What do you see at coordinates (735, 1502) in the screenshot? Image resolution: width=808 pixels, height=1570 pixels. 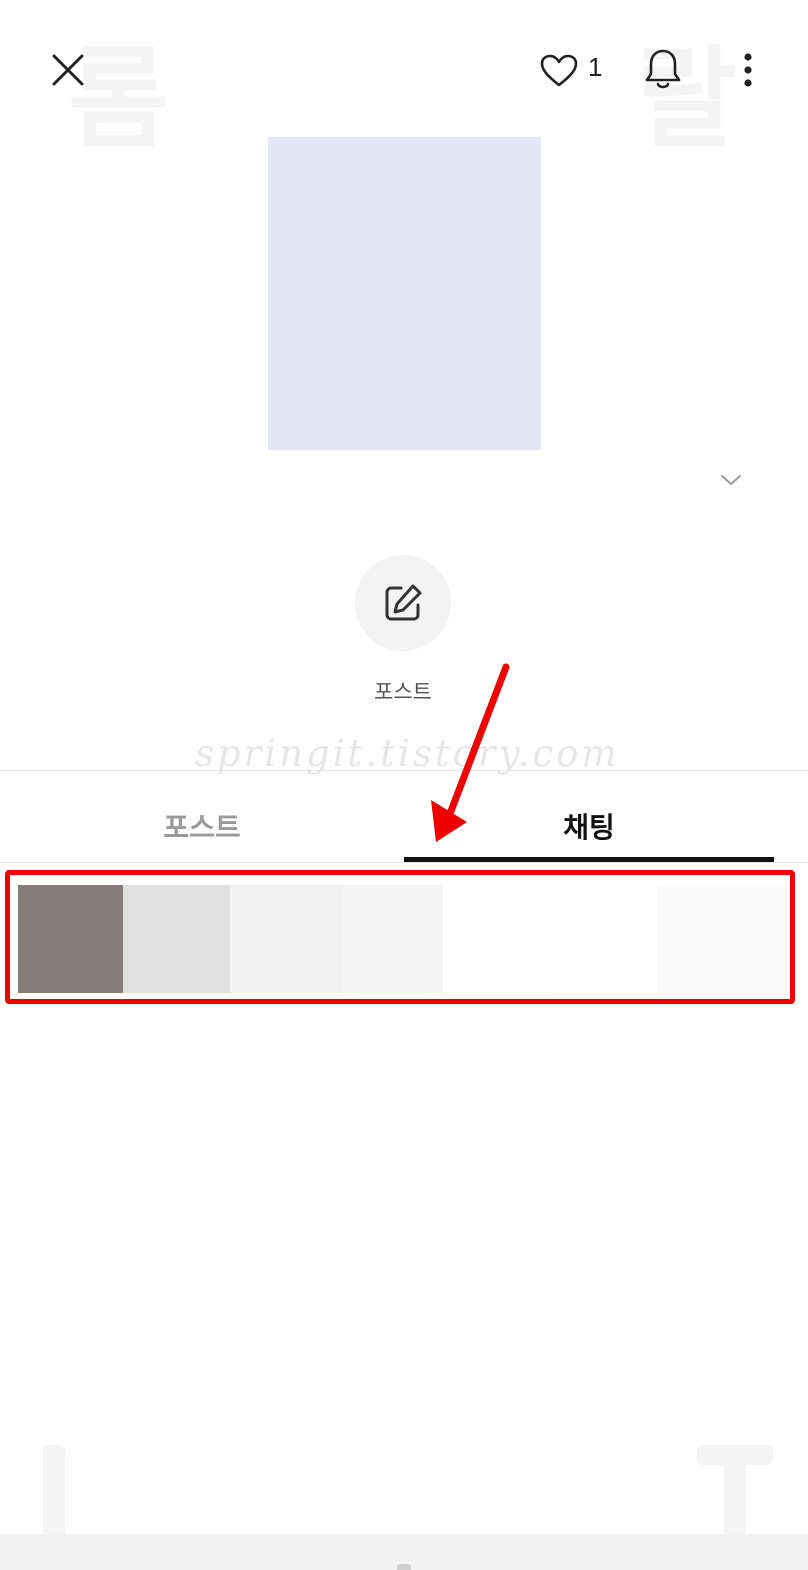 I see `background-decoration-right-stem` at bounding box center [735, 1502].